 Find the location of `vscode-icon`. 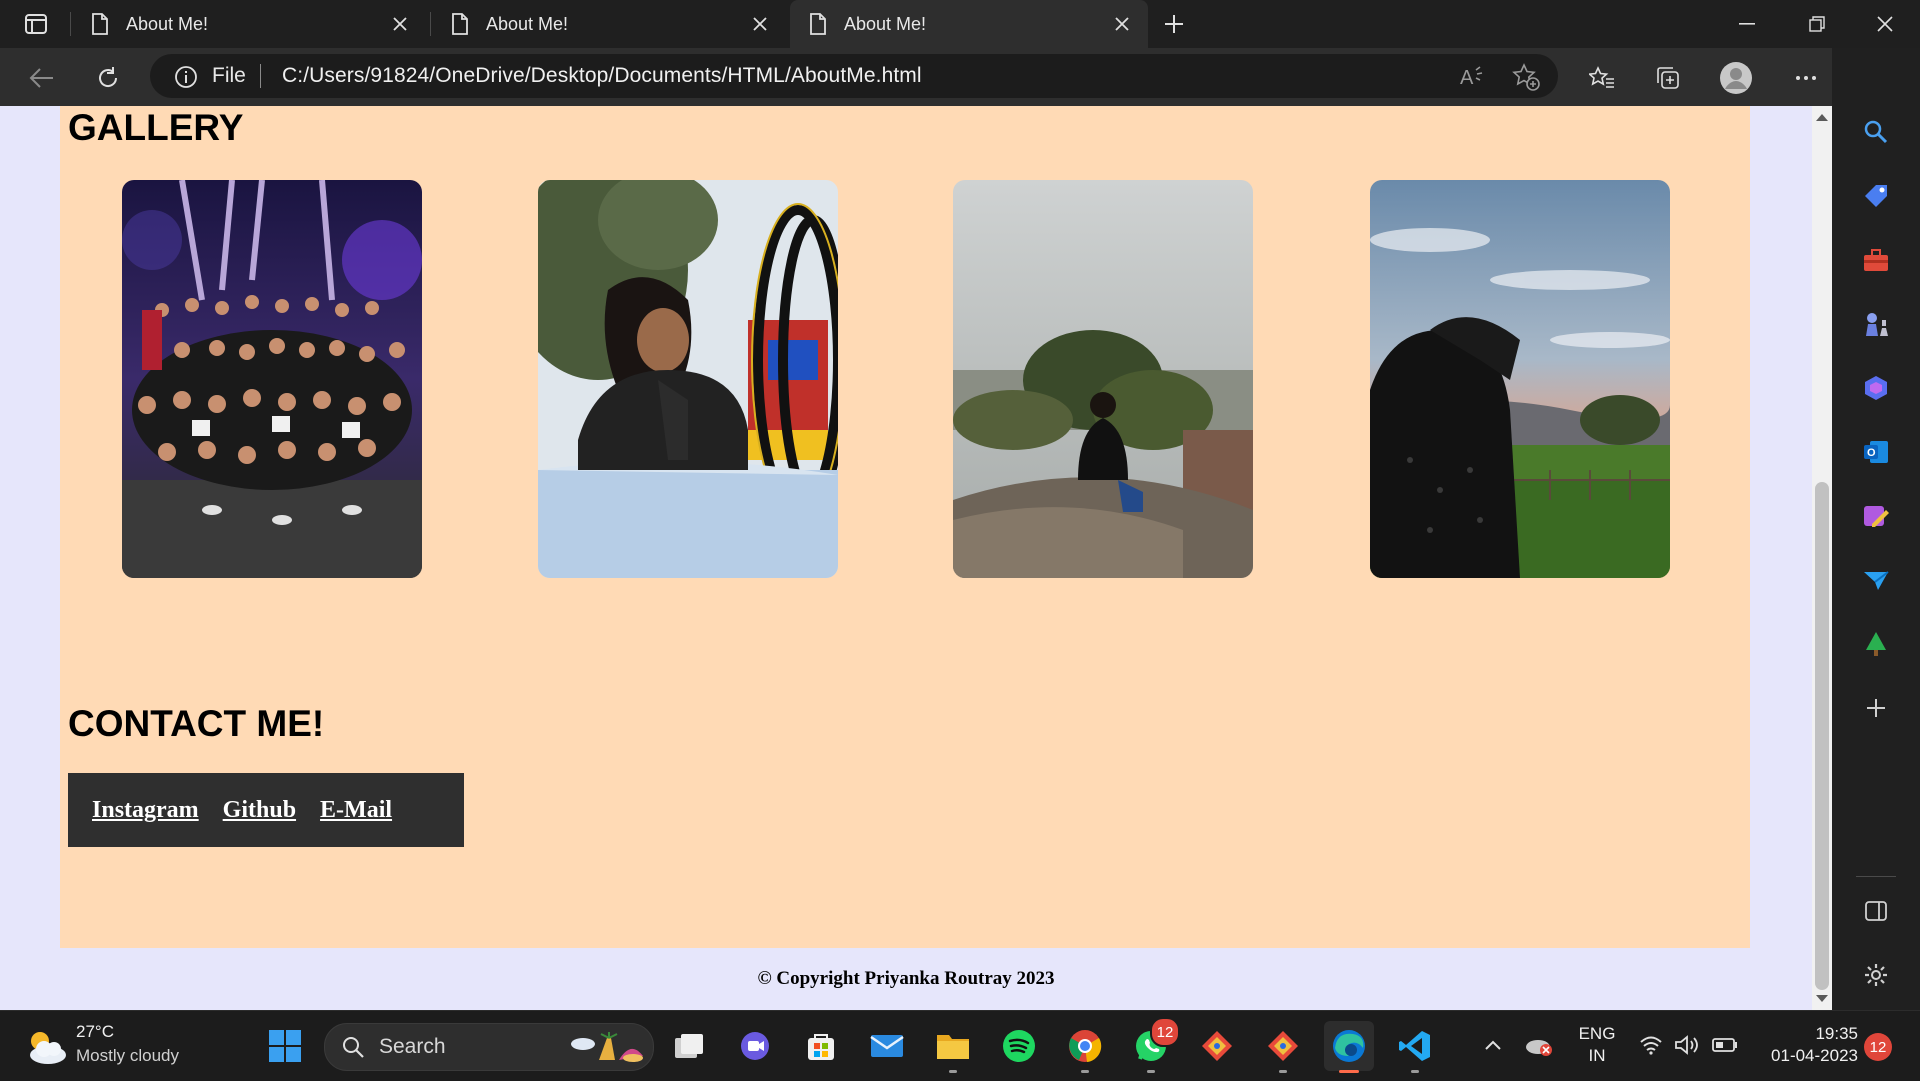

vscode-icon is located at coordinates (1415, 1047).